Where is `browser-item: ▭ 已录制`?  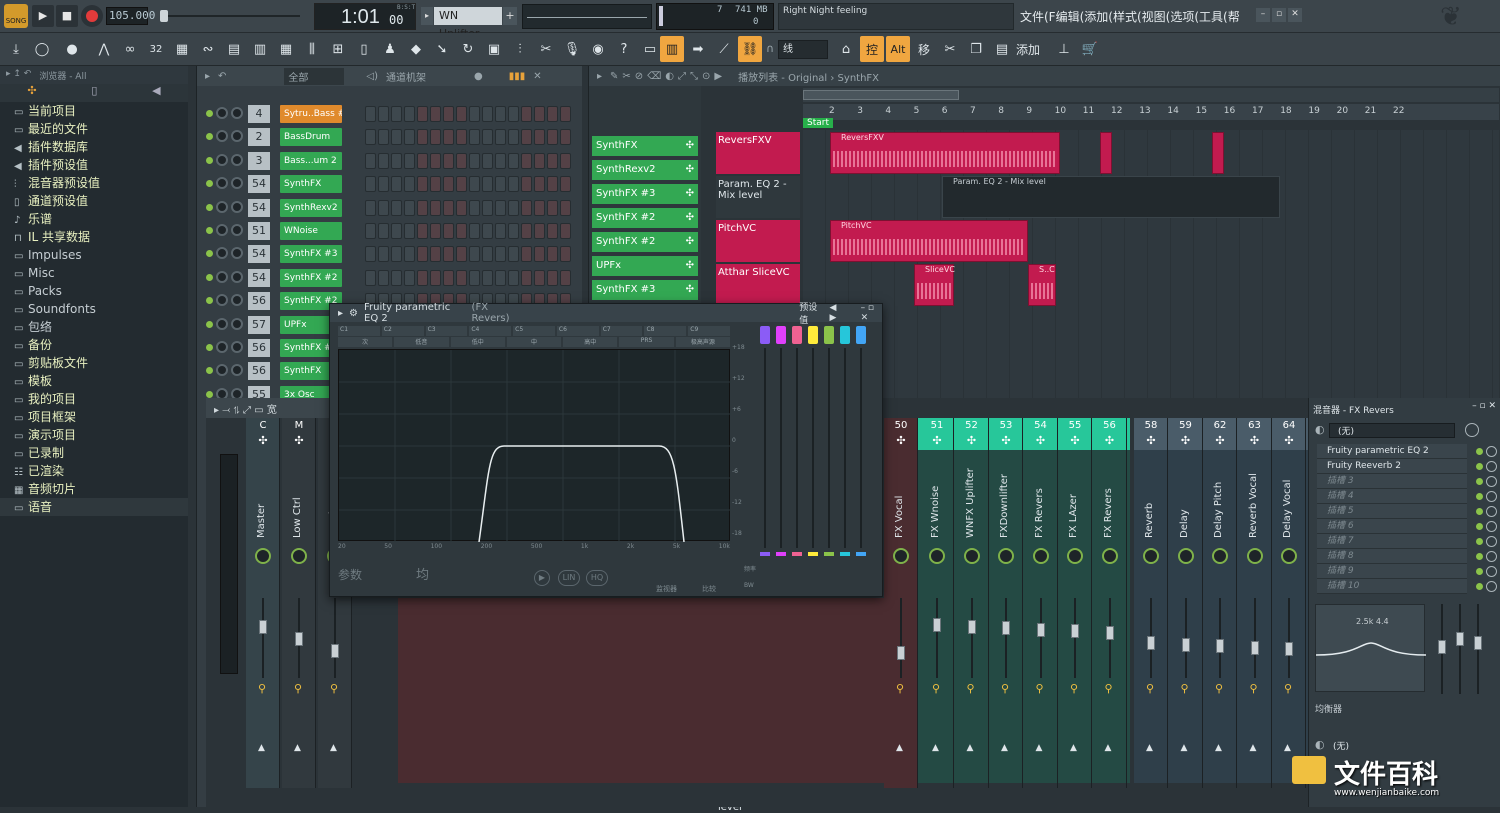 browser-item: ▭ 已录制 is located at coordinates (94, 453).